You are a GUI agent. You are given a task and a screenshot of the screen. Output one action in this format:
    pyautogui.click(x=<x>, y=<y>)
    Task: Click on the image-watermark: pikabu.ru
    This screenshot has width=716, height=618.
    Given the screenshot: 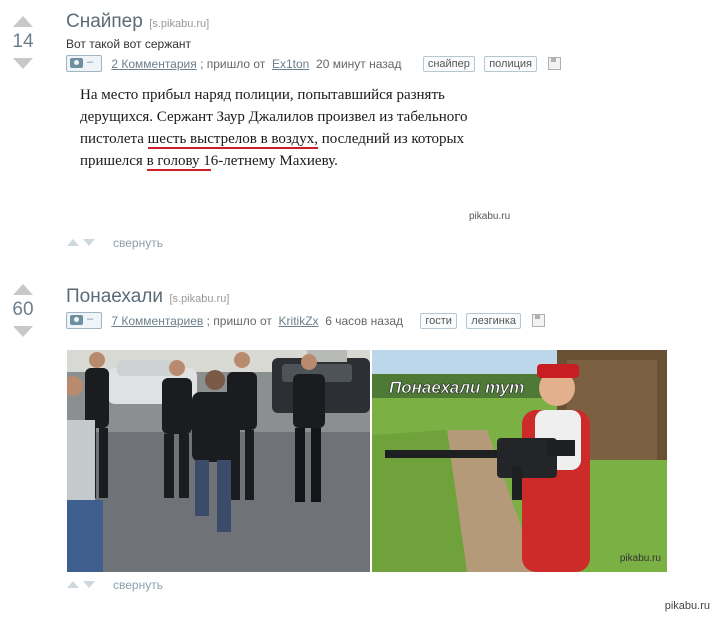 What is the action you would take?
    pyautogui.click(x=640, y=558)
    